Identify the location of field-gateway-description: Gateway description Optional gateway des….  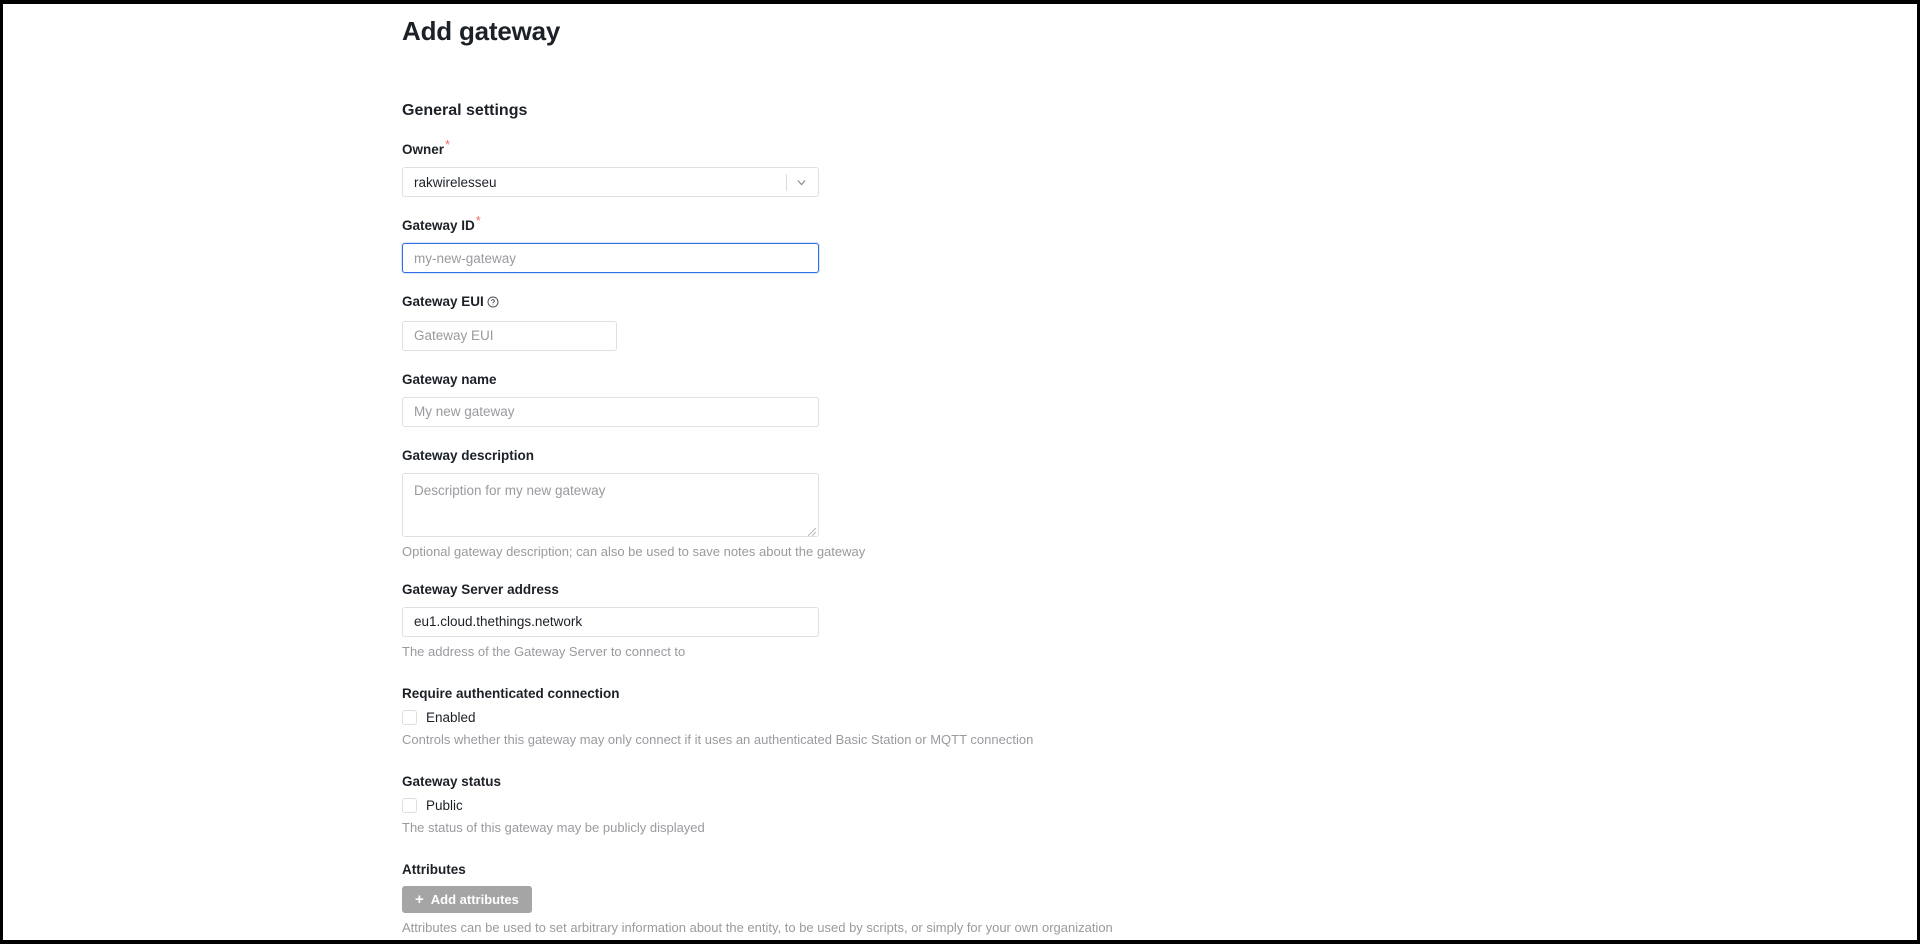
(952, 504).